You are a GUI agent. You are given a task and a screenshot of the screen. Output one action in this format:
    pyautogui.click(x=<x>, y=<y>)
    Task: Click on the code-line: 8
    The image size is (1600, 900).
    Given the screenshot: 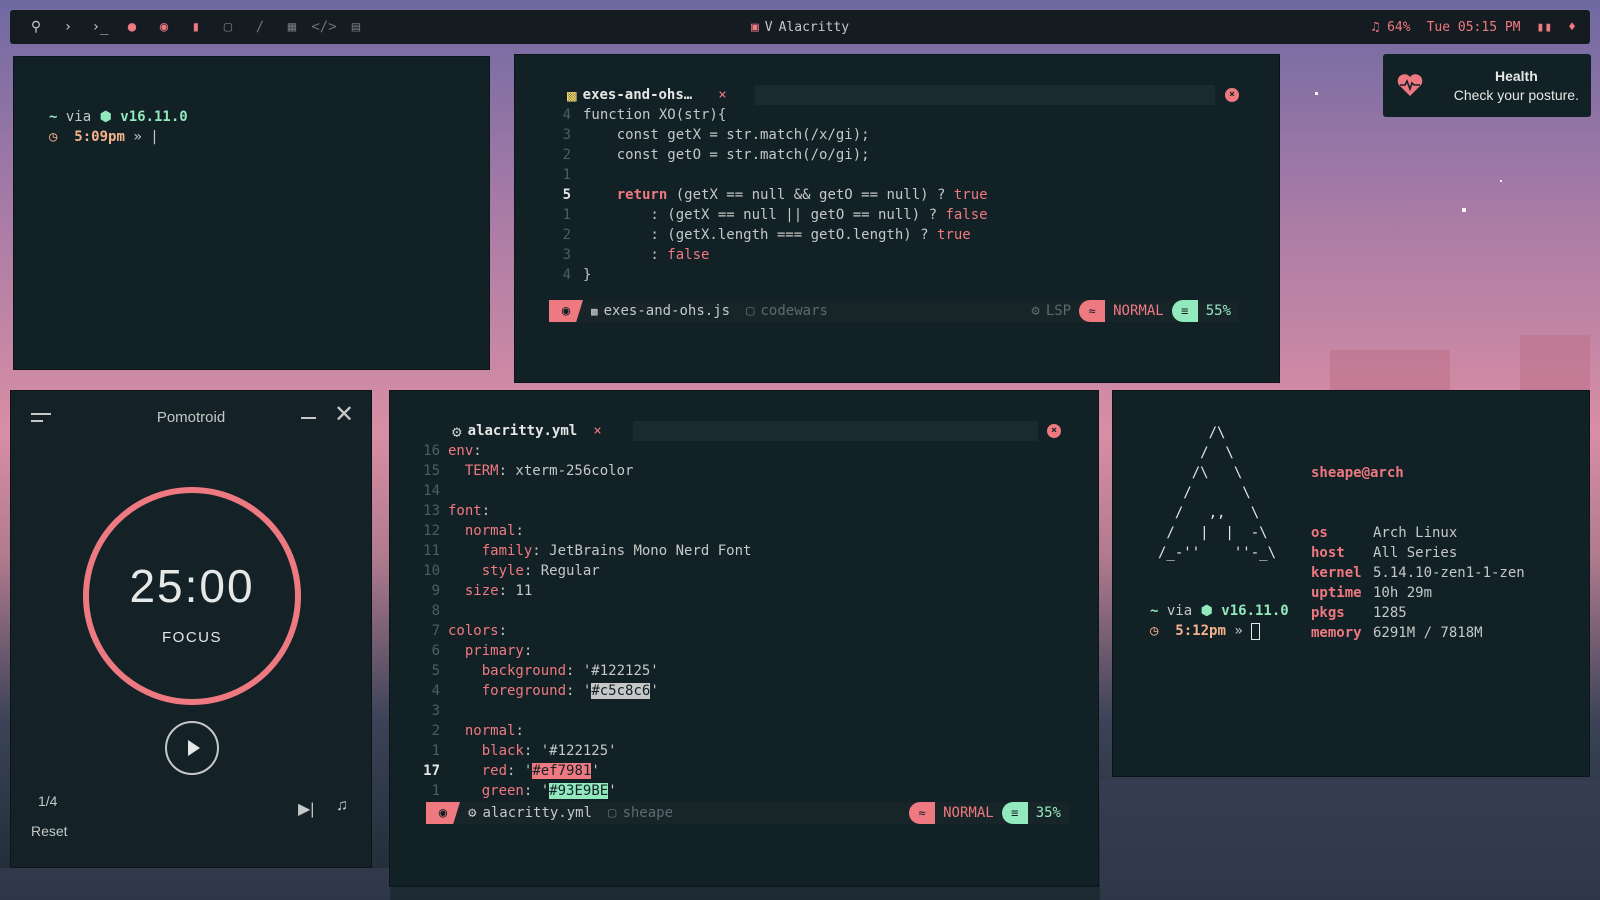 What is the action you would take?
    pyautogui.click(x=586, y=611)
    